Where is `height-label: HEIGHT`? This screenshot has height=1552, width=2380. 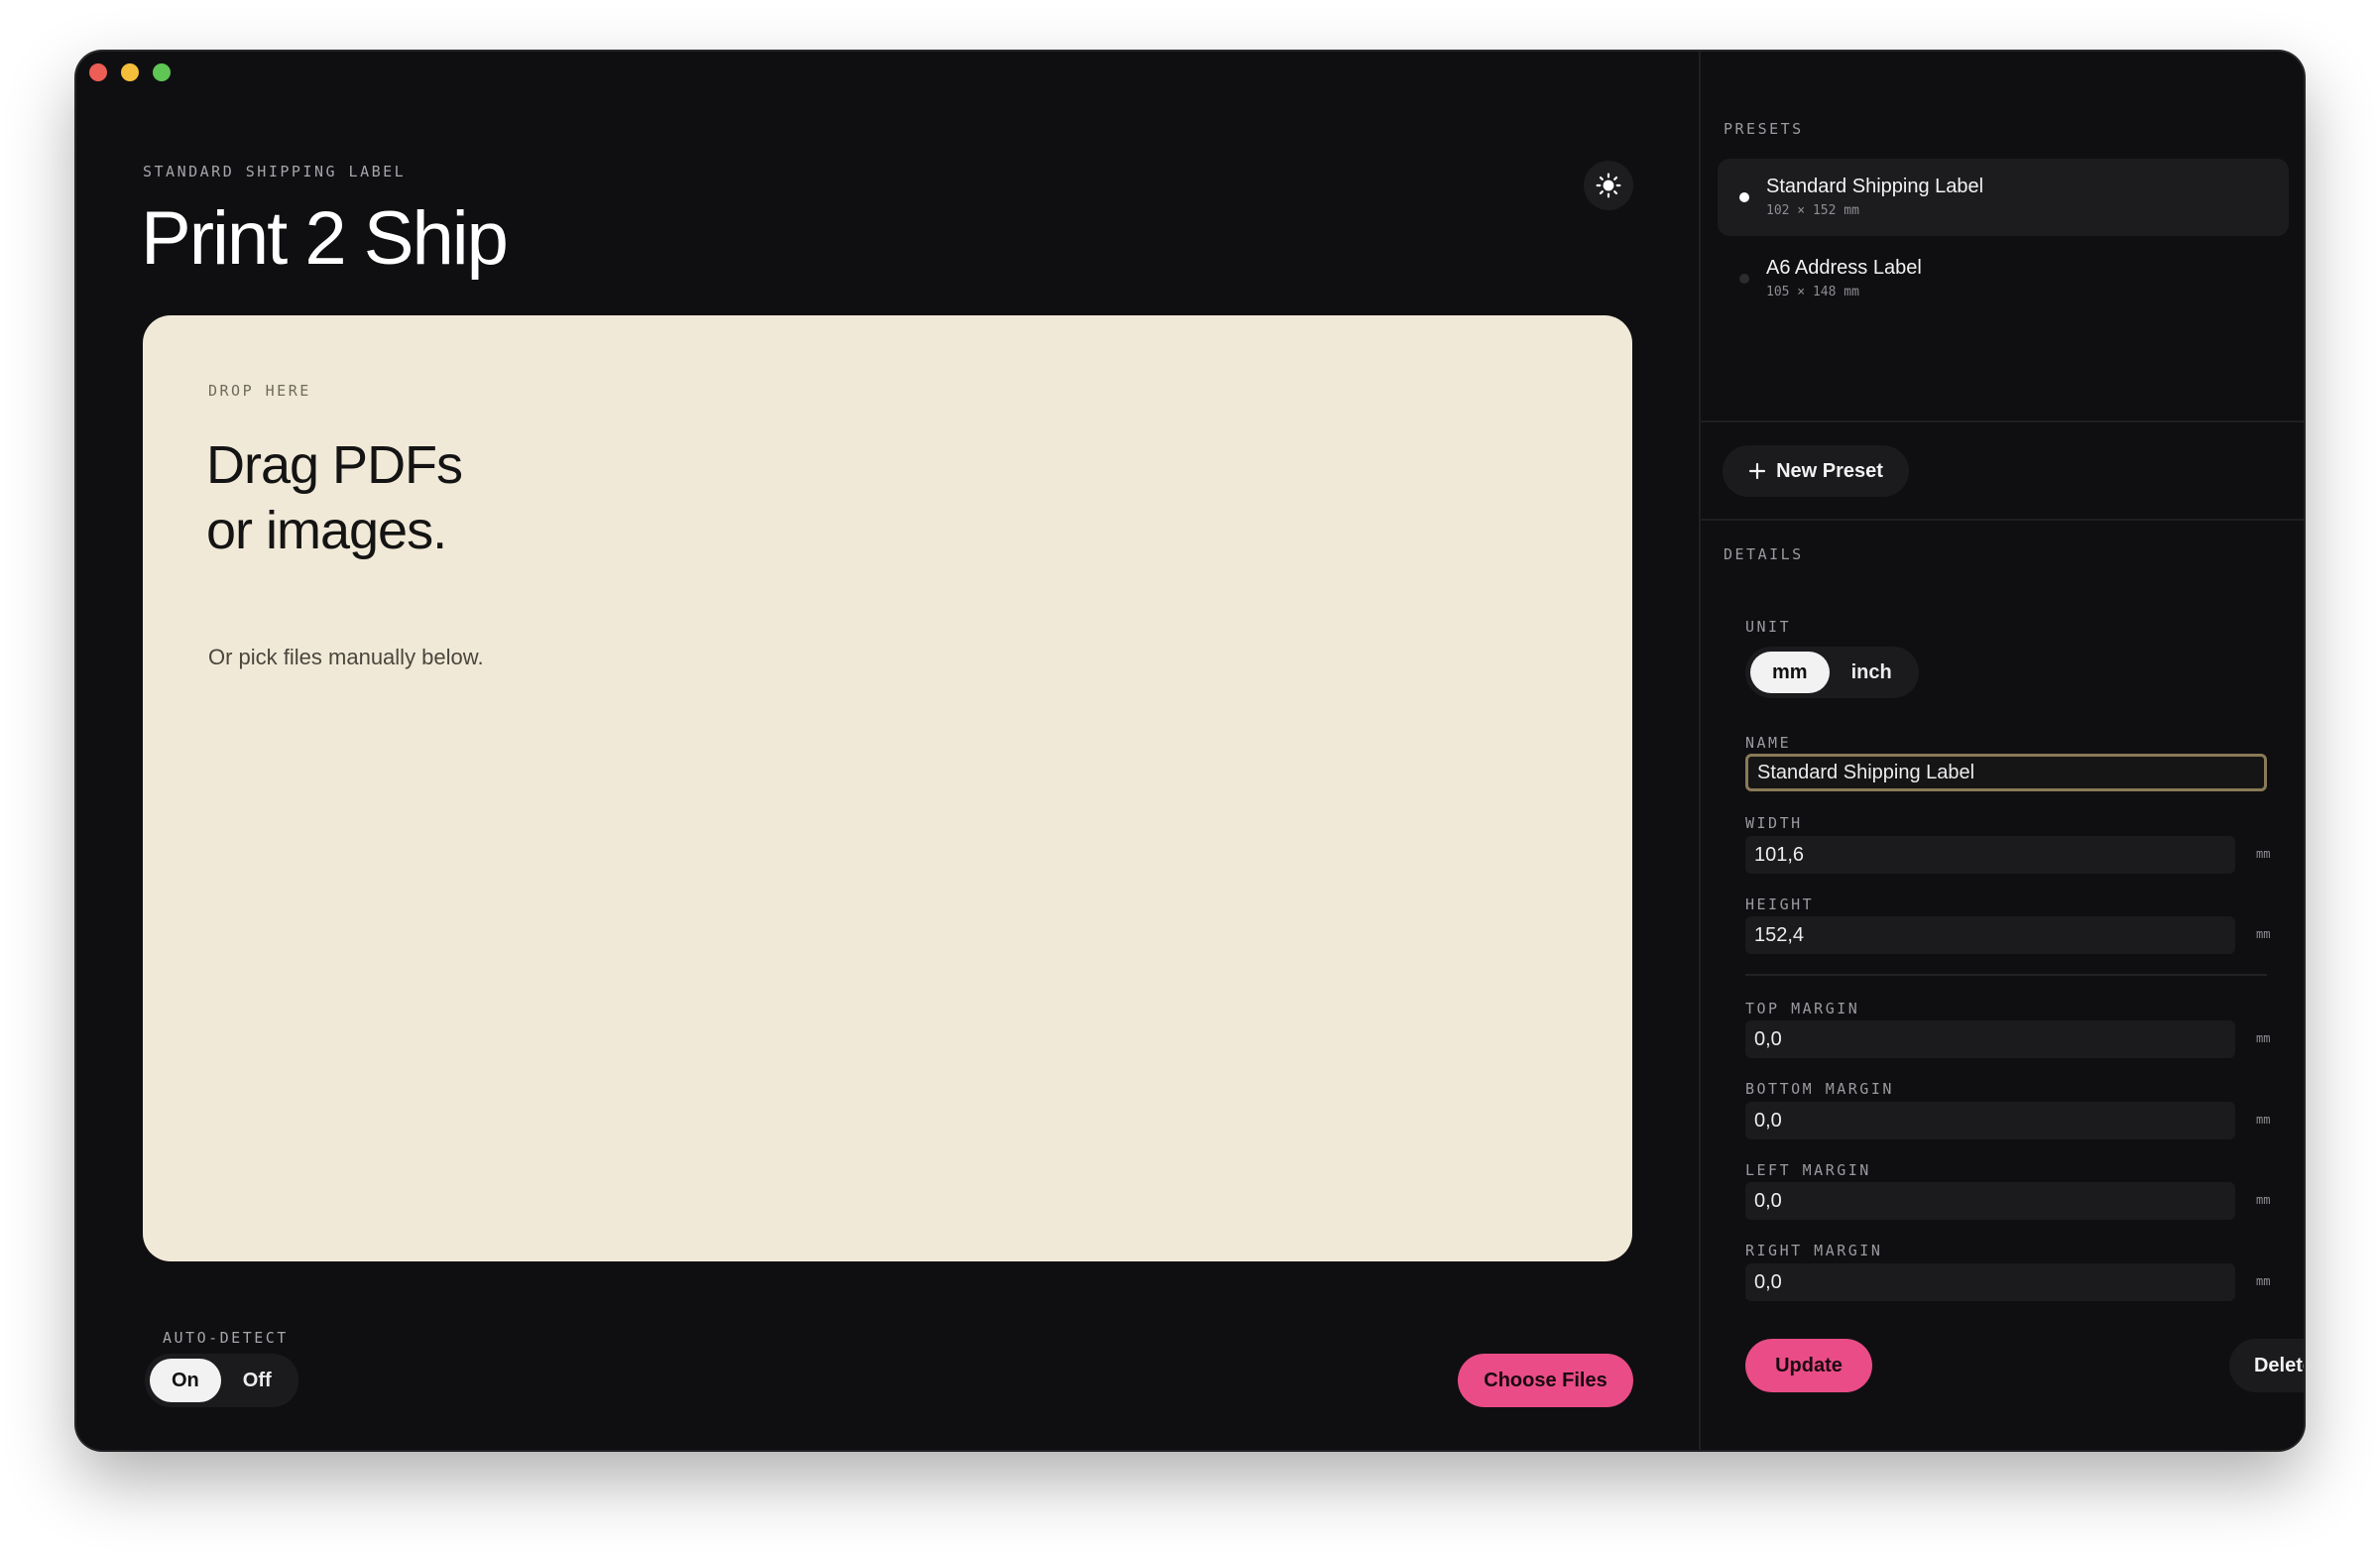
height-label: HEIGHT is located at coordinates (1780, 904).